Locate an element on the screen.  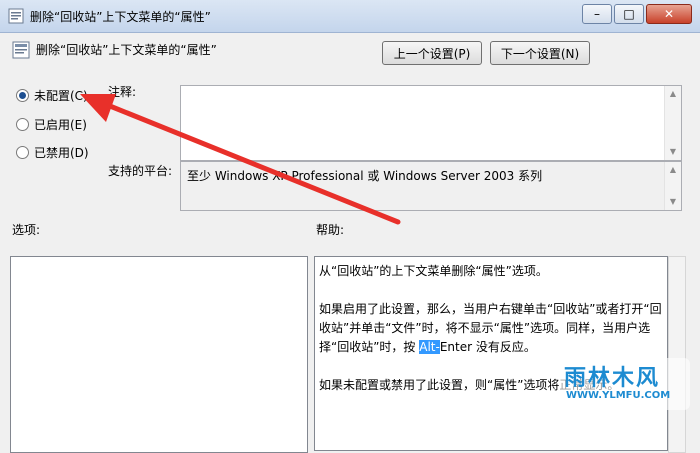
platform-label: 支持的平台: is located at coordinates (140, 171).